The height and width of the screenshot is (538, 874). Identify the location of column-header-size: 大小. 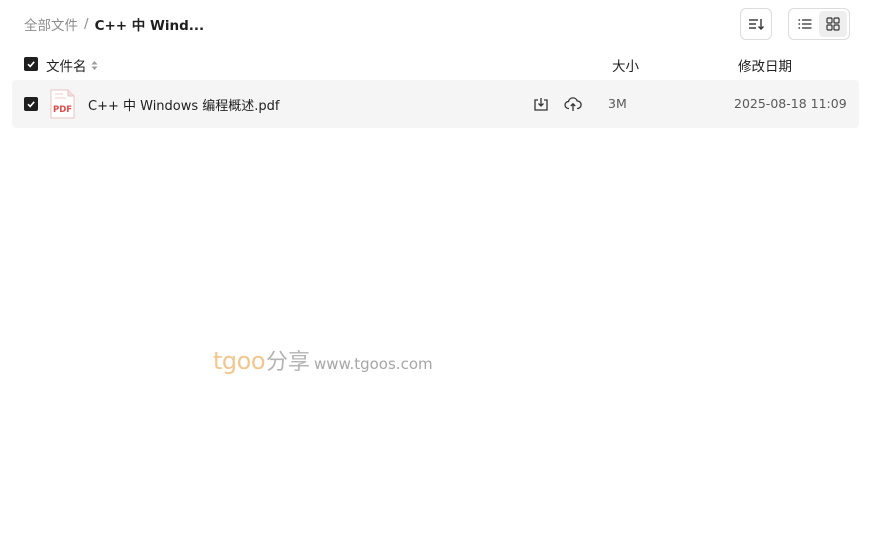
(625, 65).